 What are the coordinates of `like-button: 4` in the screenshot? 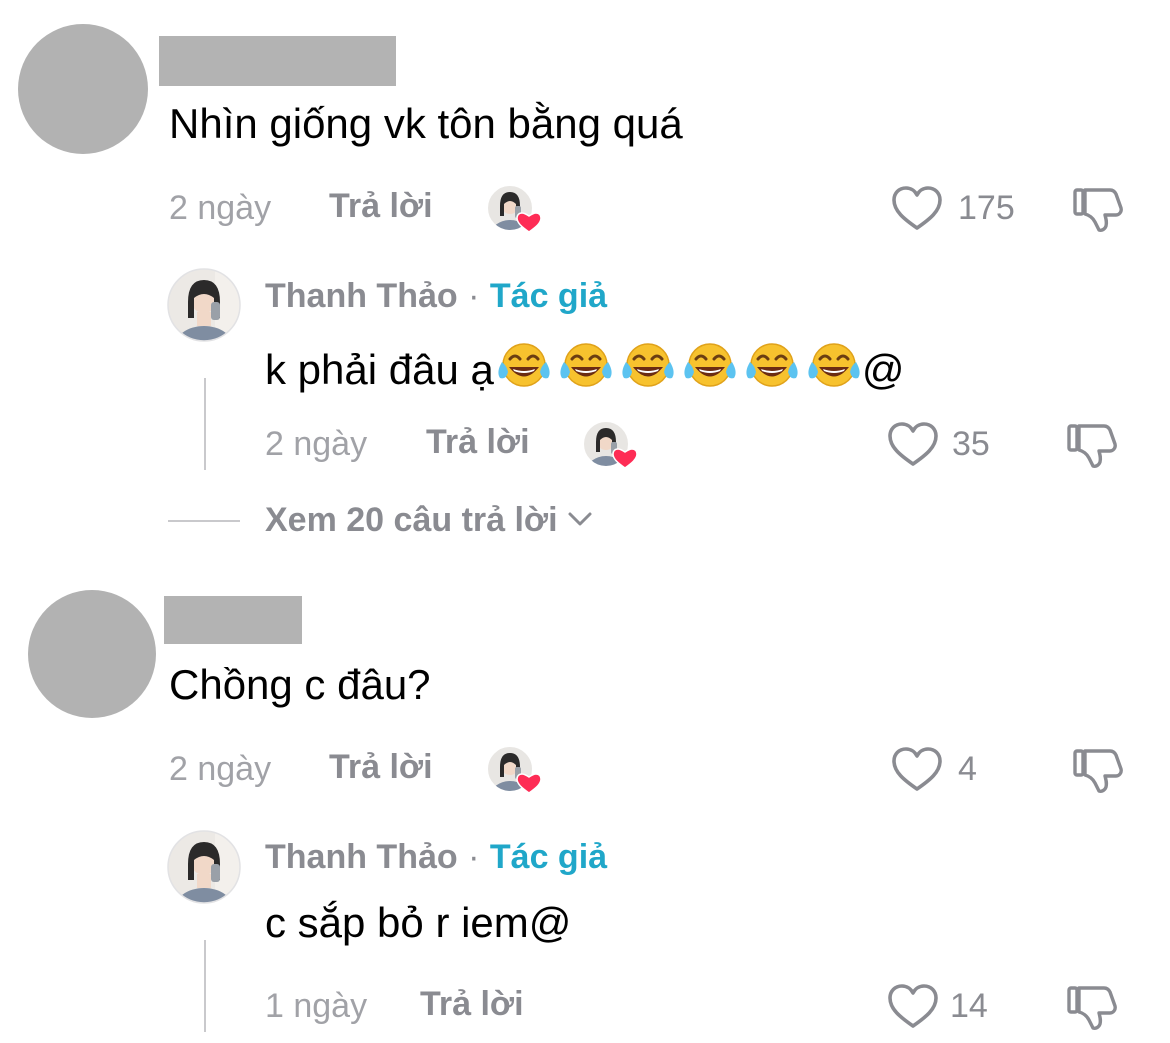 It's located at (940, 770).